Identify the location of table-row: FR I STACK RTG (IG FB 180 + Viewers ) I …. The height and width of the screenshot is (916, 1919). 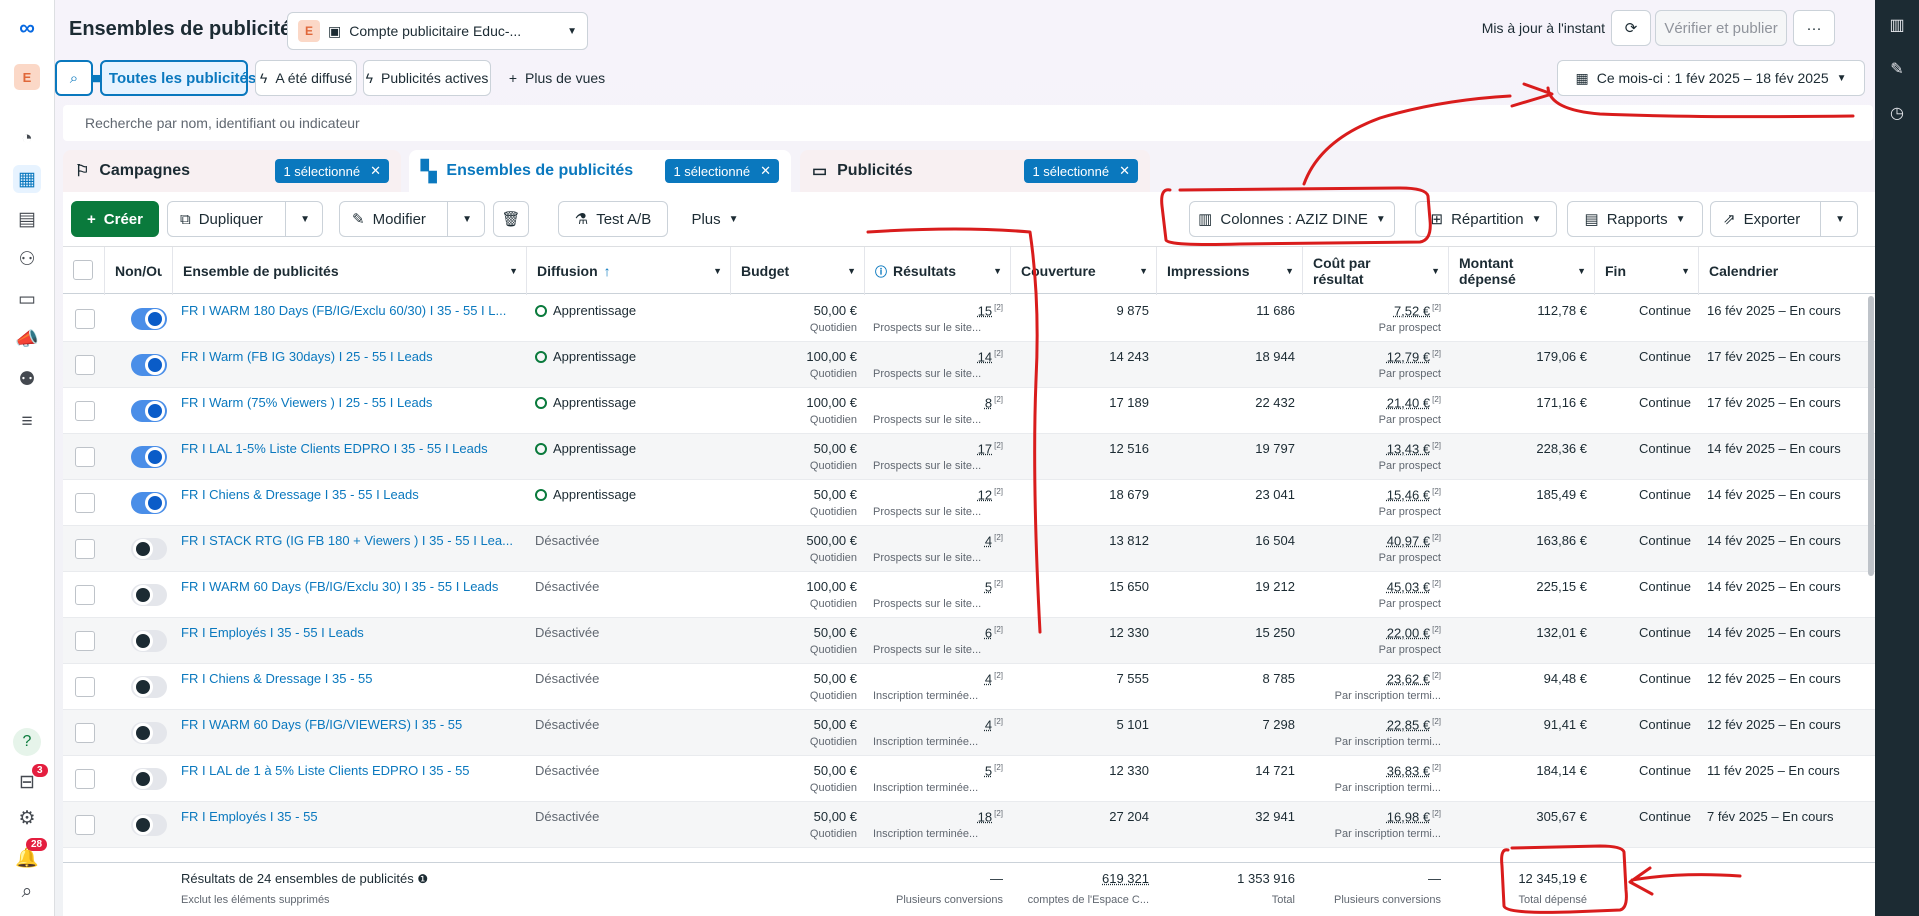
(969, 549).